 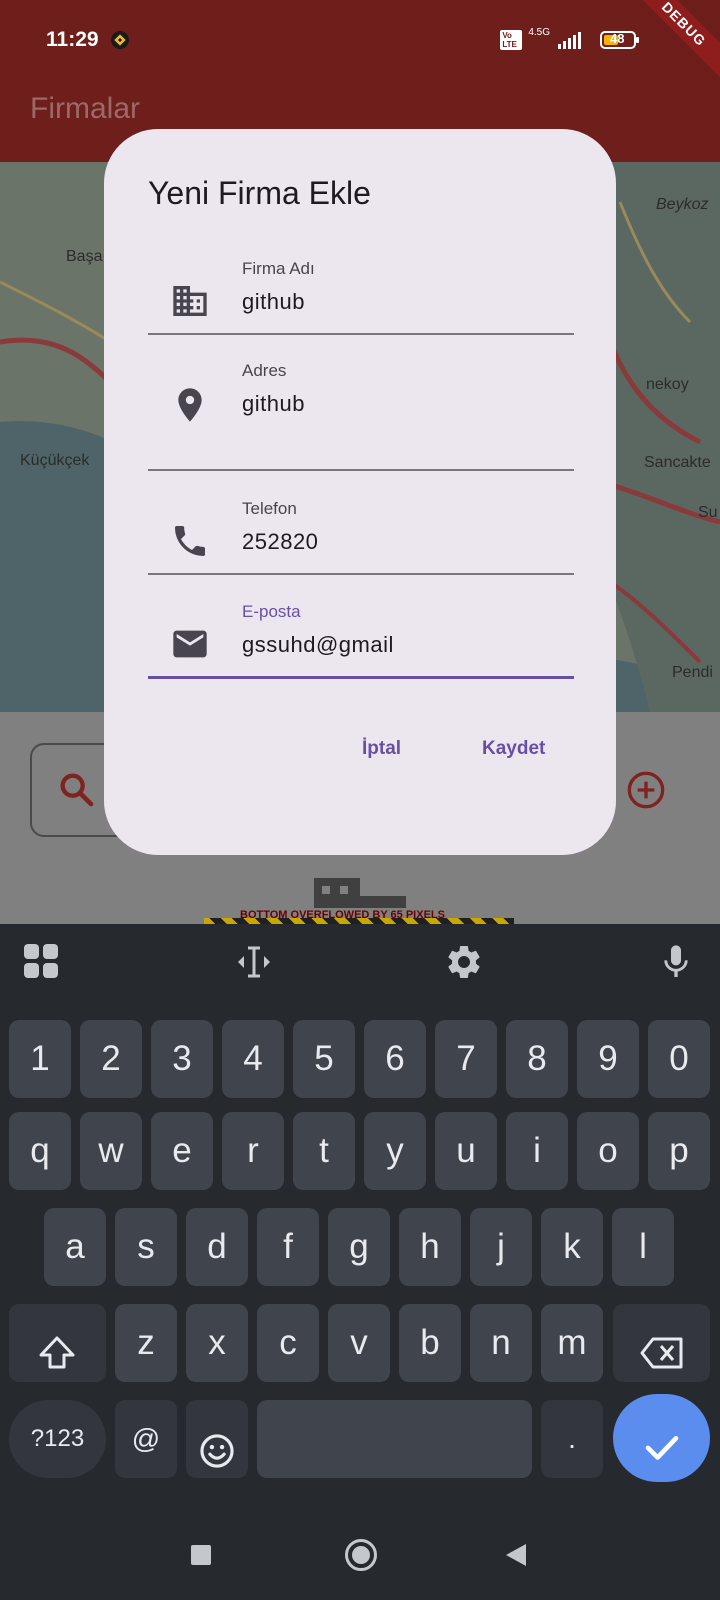 I want to click on key-c: c, so click(x=288, y=1343).